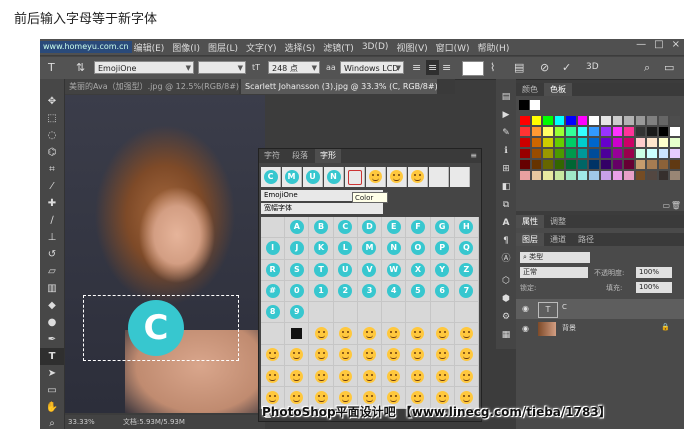 The width and height of the screenshot is (699, 433). I want to click on move-tool-icon: ✥, so click(52, 101).